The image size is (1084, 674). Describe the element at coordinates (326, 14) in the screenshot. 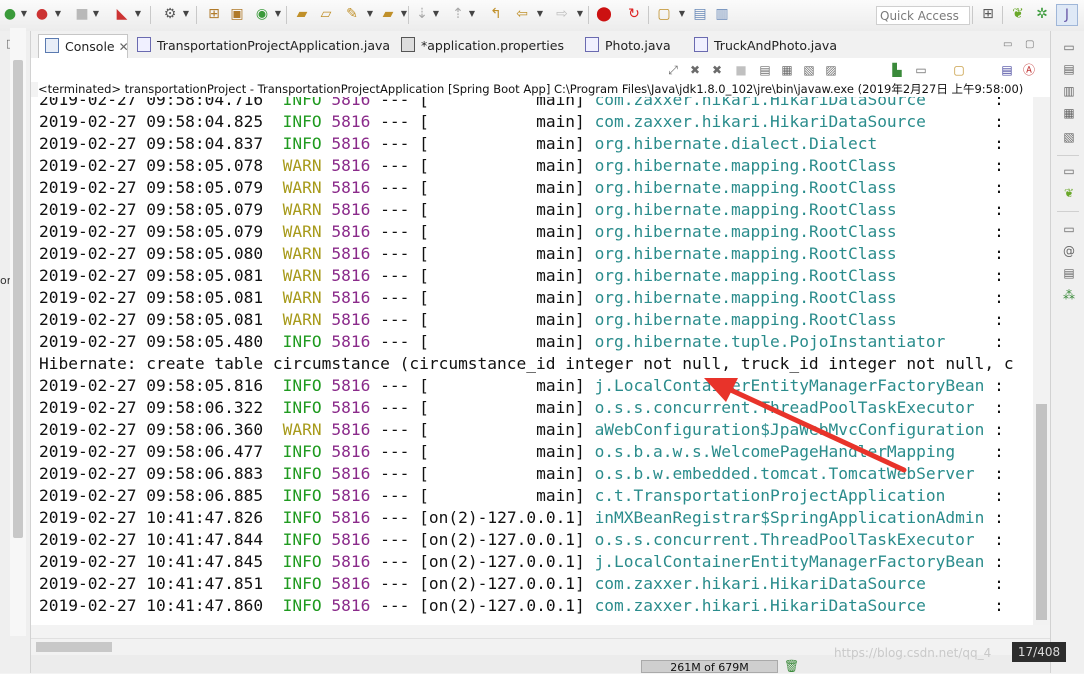

I see `open-type-icon: ▱` at that location.